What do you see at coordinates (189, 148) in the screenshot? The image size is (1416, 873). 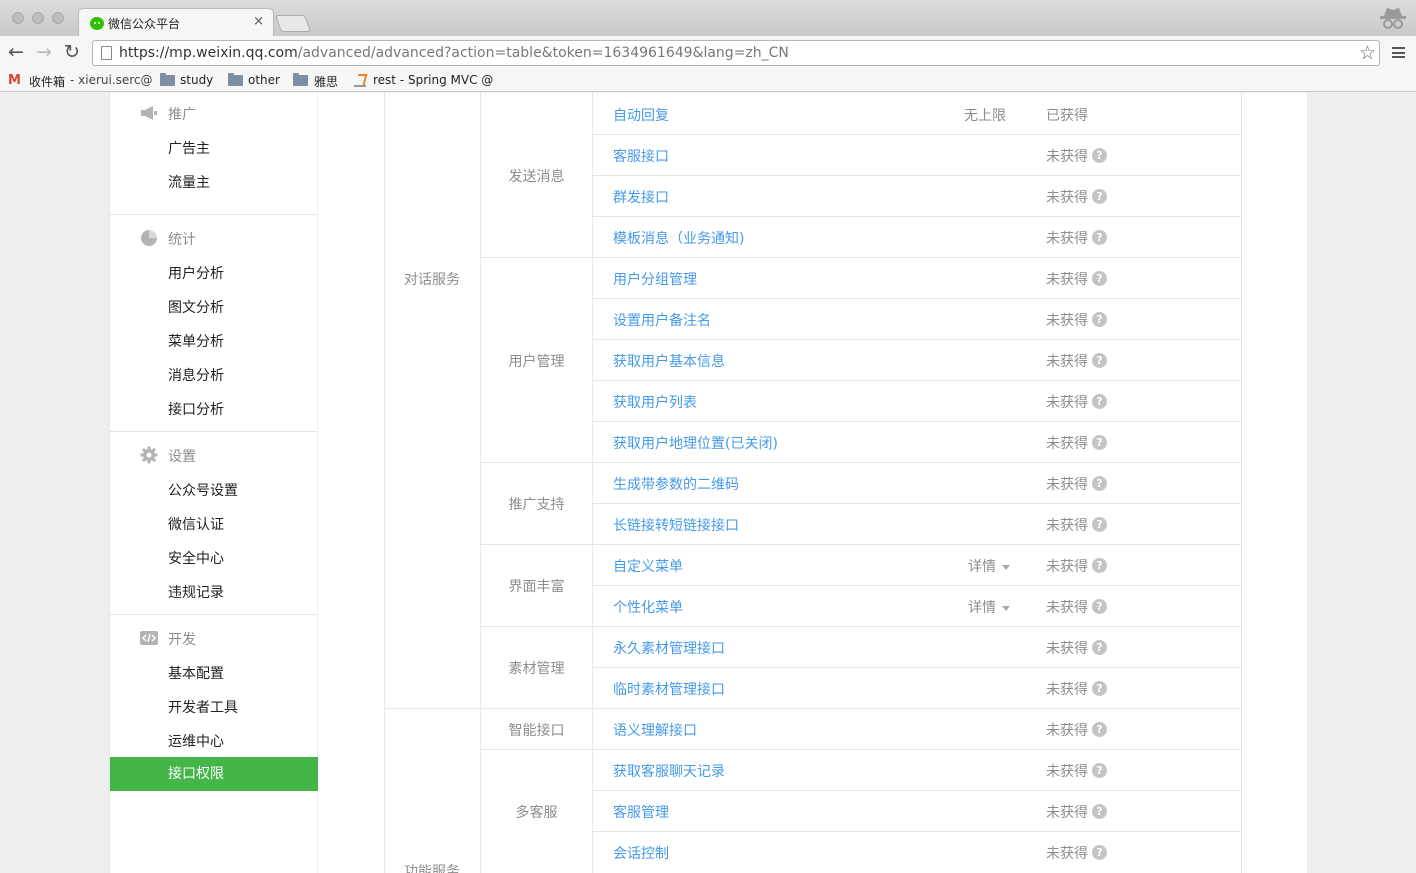 I see `menu-item-advertiser: 广告主` at bounding box center [189, 148].